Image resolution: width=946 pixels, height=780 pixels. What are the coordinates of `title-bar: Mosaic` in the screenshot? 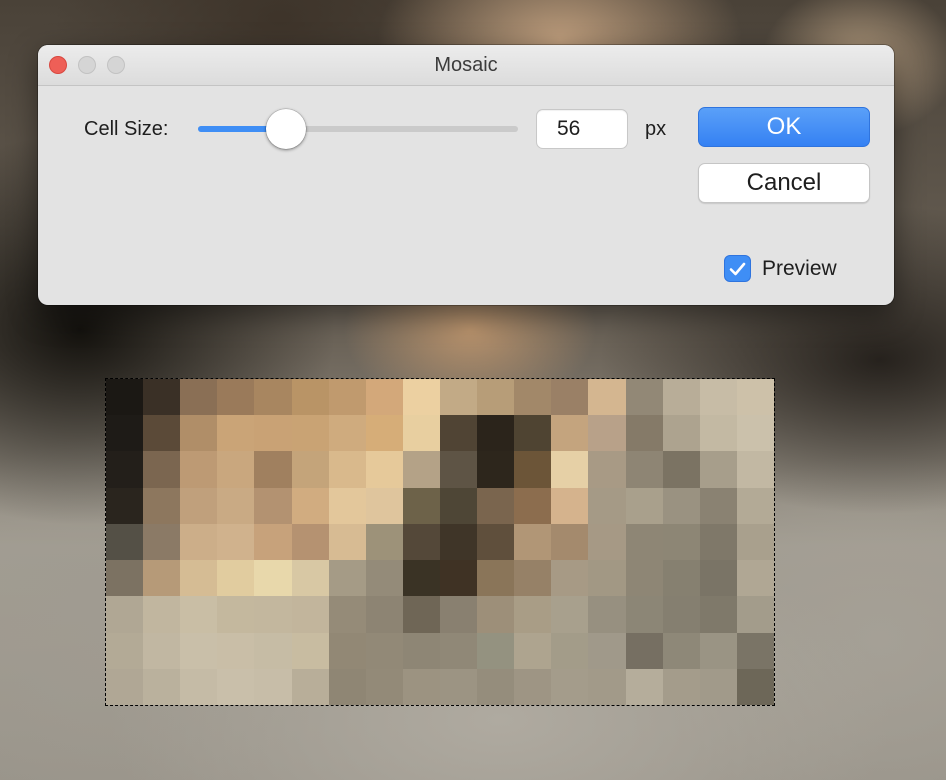 It's located at (466, 65).